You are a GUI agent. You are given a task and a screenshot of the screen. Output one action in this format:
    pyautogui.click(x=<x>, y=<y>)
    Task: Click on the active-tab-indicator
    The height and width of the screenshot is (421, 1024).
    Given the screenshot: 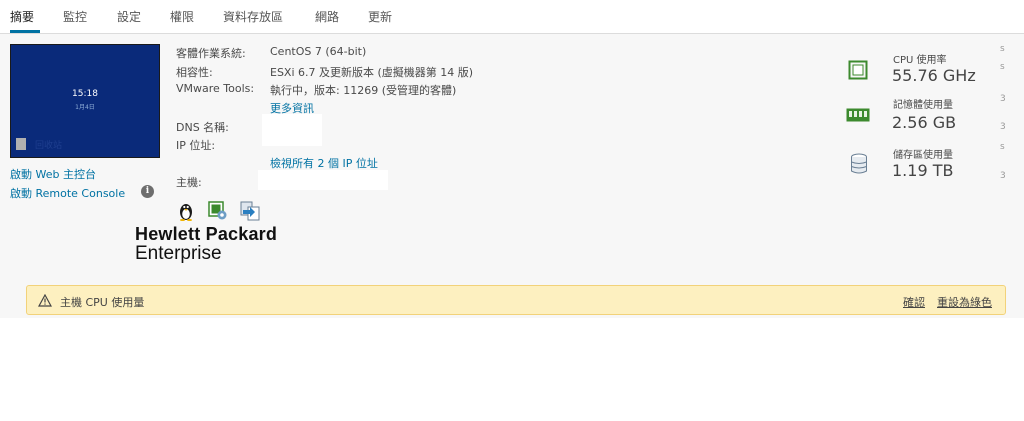 What is the action you would take?
    pyautogui.click(x=25, y=31)
    